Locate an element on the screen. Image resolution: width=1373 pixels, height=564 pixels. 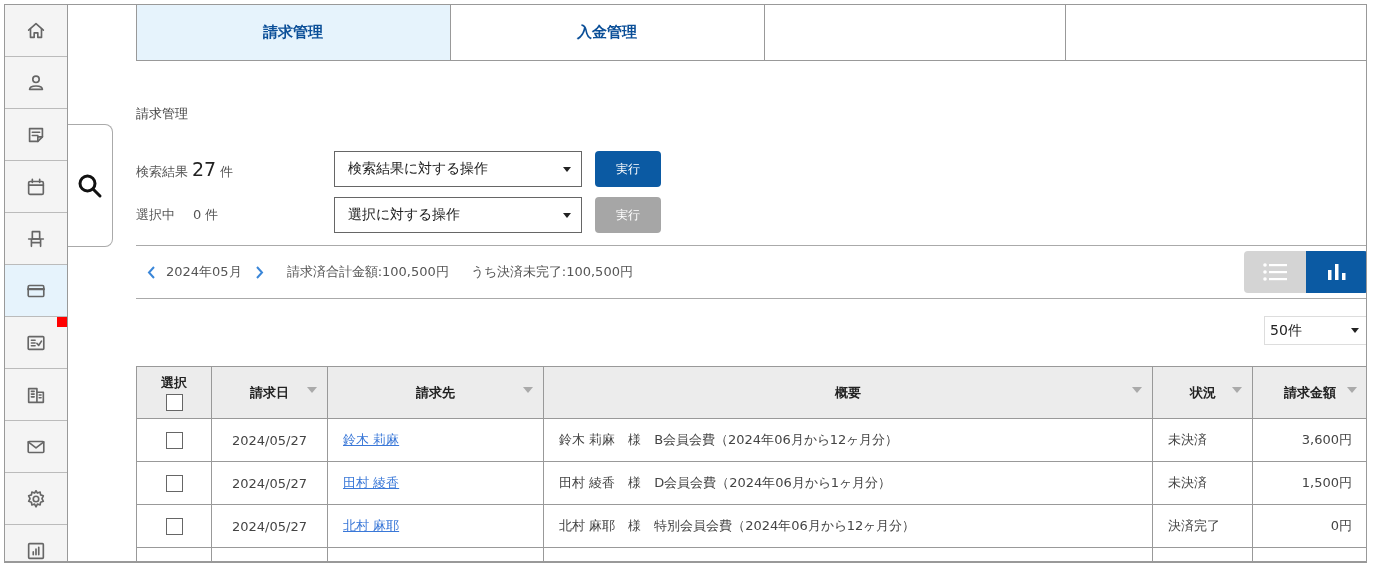
status-cell: 決済完了 is located at coordinates (1202, 526).